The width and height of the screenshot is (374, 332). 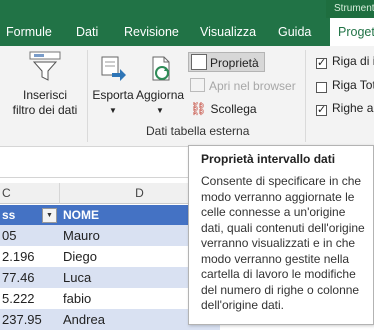 What do you see at coordinates (110, 235) in the screenshot?
I see `table-row: 05 Mauro` at bounding box center [110, 235].